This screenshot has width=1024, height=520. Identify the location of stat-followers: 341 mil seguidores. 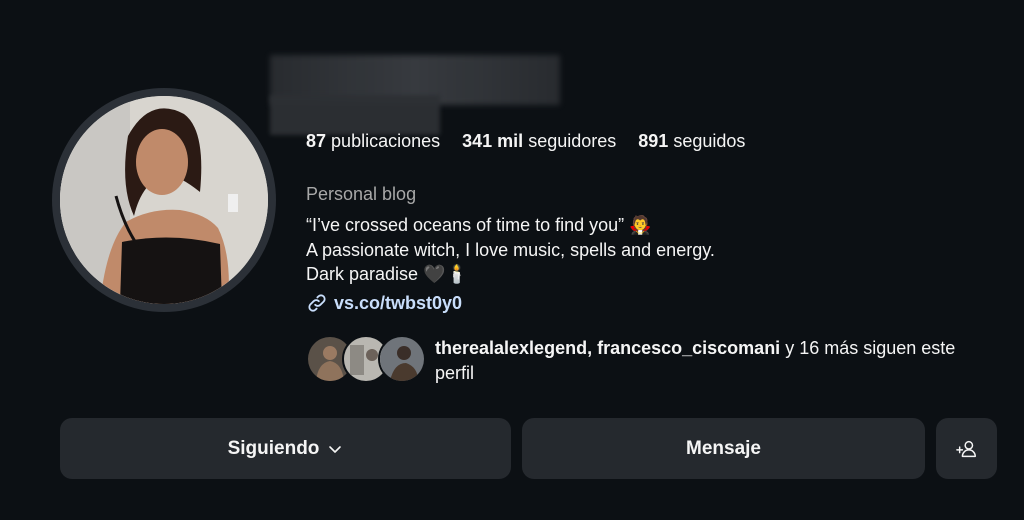
(539, 141).